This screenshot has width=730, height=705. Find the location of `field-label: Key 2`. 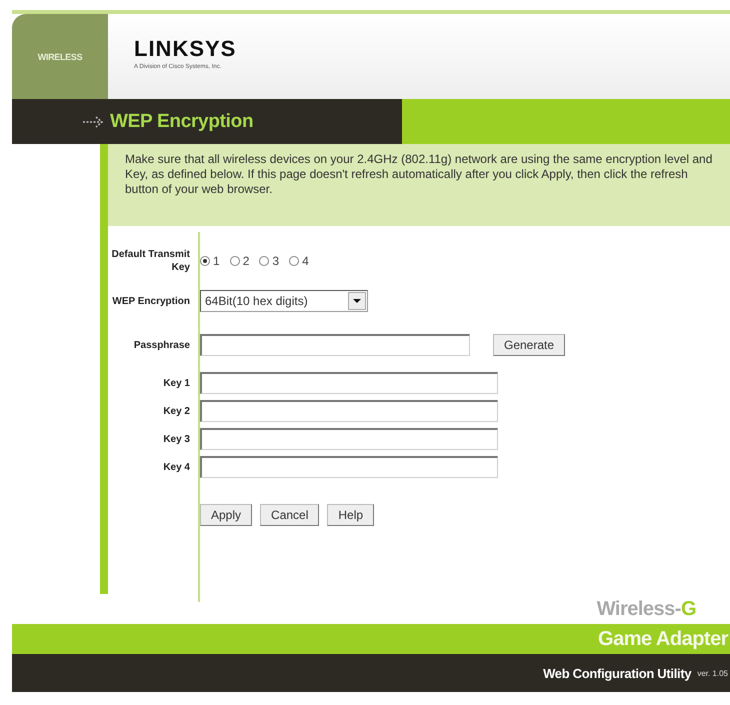

field-label: Key 2 is located at coordinates (176, 411).